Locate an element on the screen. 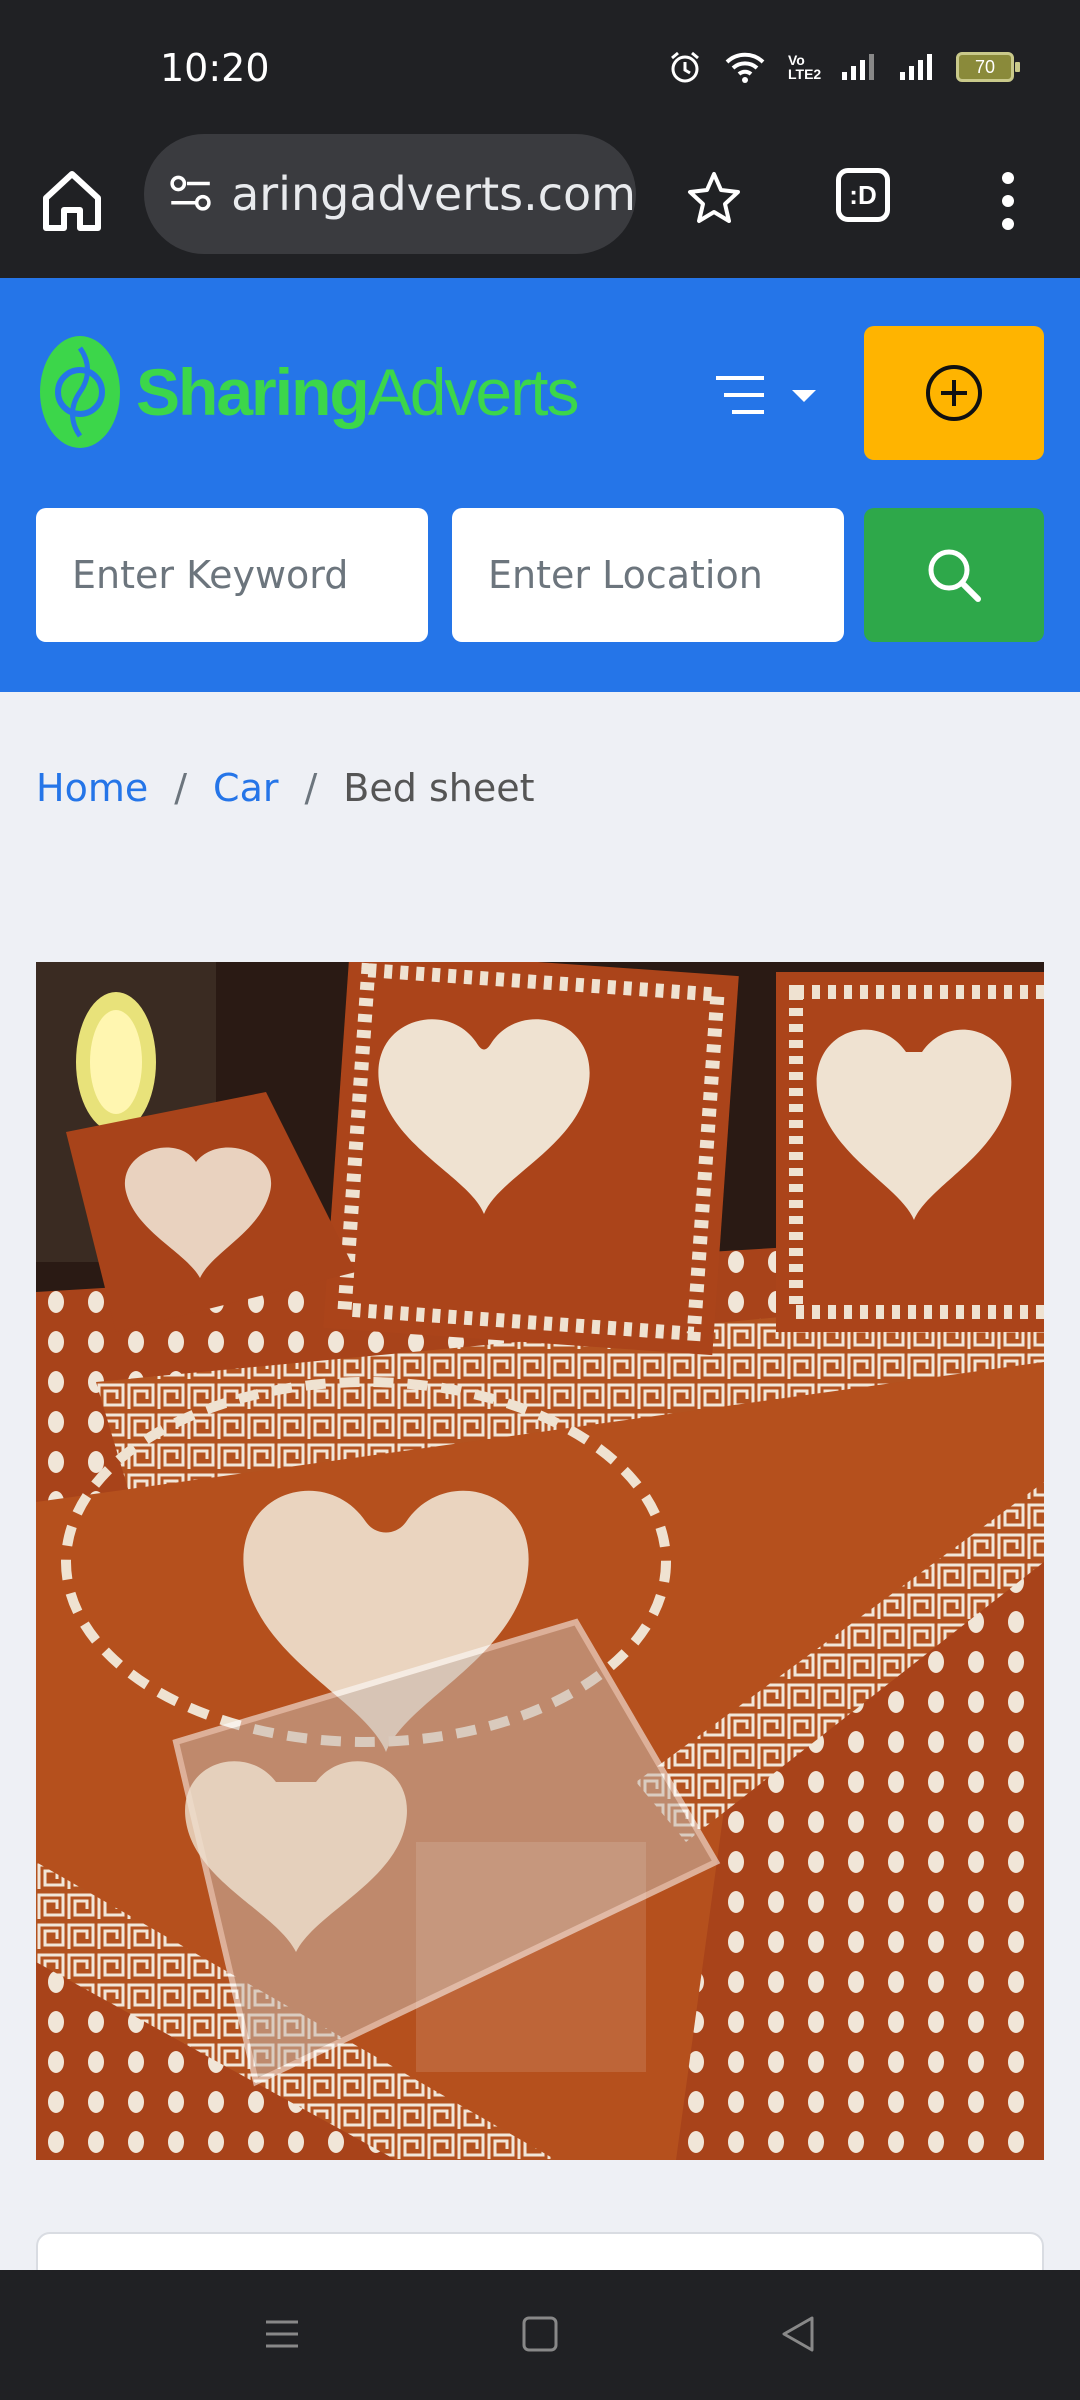 This screenshot has width=1080, height=2400. home-nav-icon is located at coordinates (540, 2334).